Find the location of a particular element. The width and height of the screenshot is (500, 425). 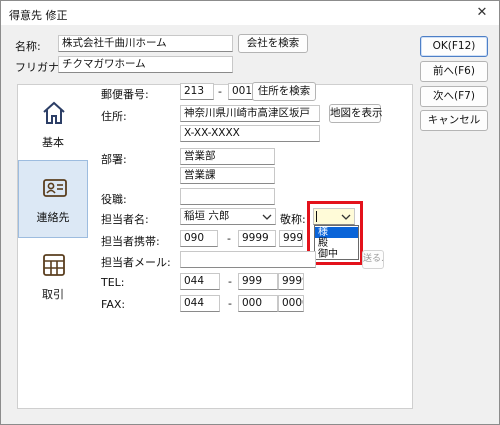

postal-dash: - is located at coordinates (220, 91).